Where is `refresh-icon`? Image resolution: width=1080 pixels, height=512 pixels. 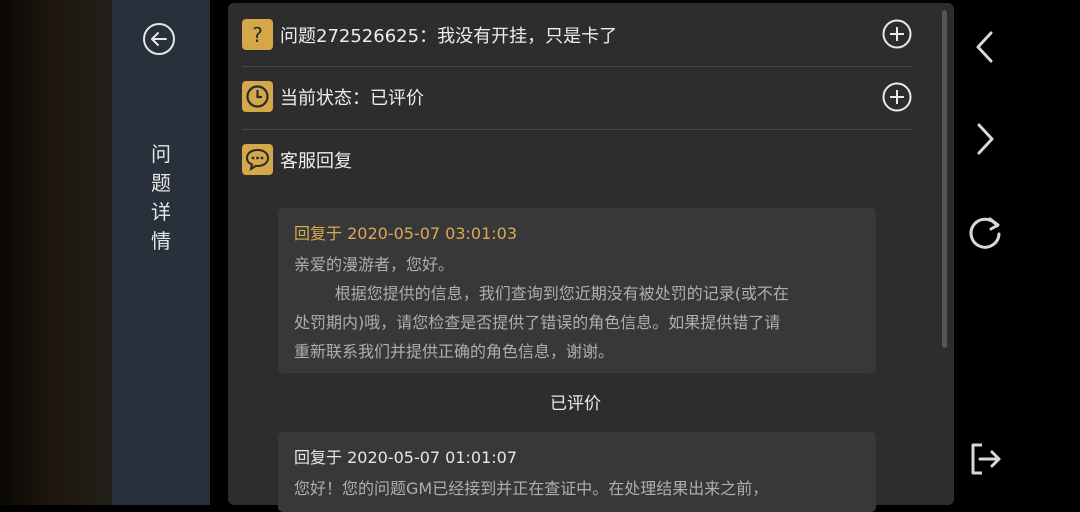 refresh-icon is located at coordinates (985, 233).